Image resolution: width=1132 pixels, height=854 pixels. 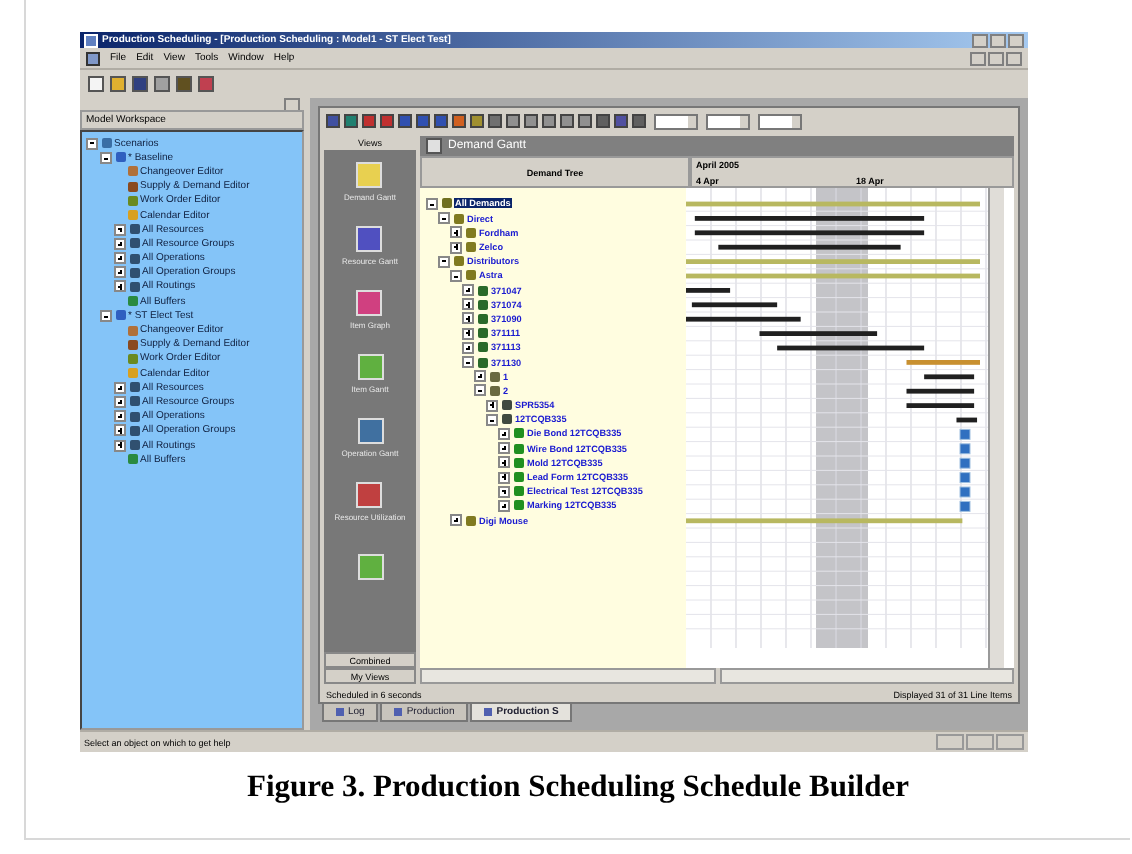 What do you see at coordinates (93, 58) in the screenshot?
I see `document-icon` at bounding box center [93, 58].